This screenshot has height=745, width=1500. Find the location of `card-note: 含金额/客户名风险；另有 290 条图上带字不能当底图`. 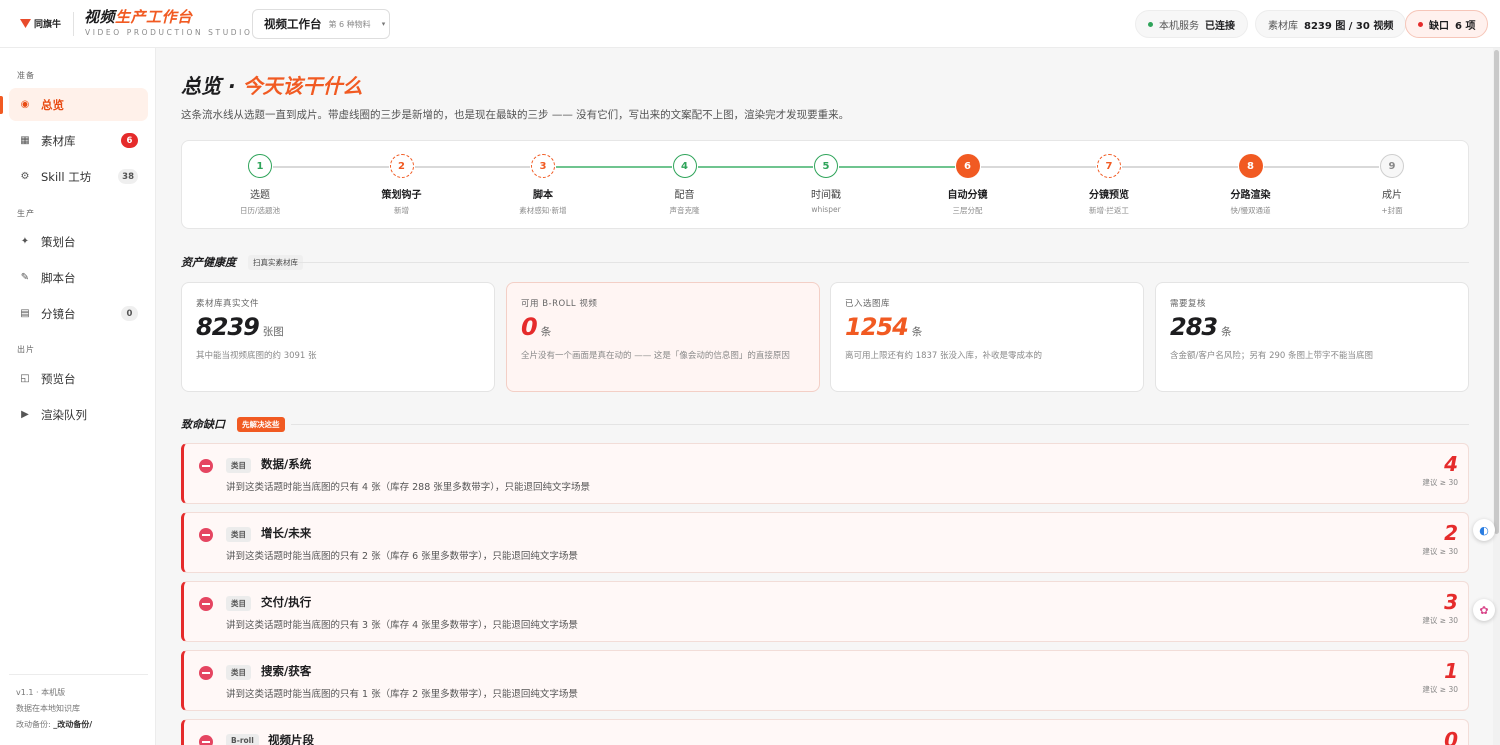

card-note: 含金额/客户名风险；另有 290 条图上带字不能当底图 is located at coordinates (1271, 356).